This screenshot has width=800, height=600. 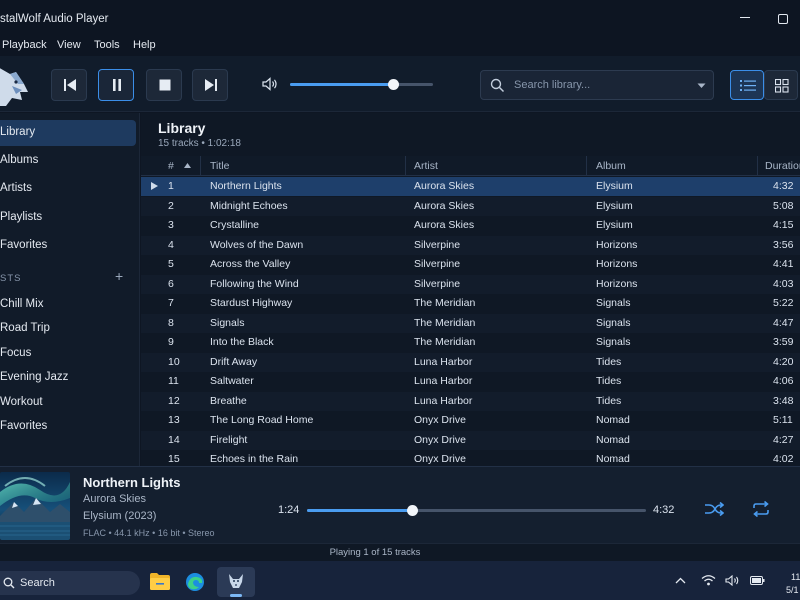 I want to click on menu-playback: Playback, so click(x=24, y=45).